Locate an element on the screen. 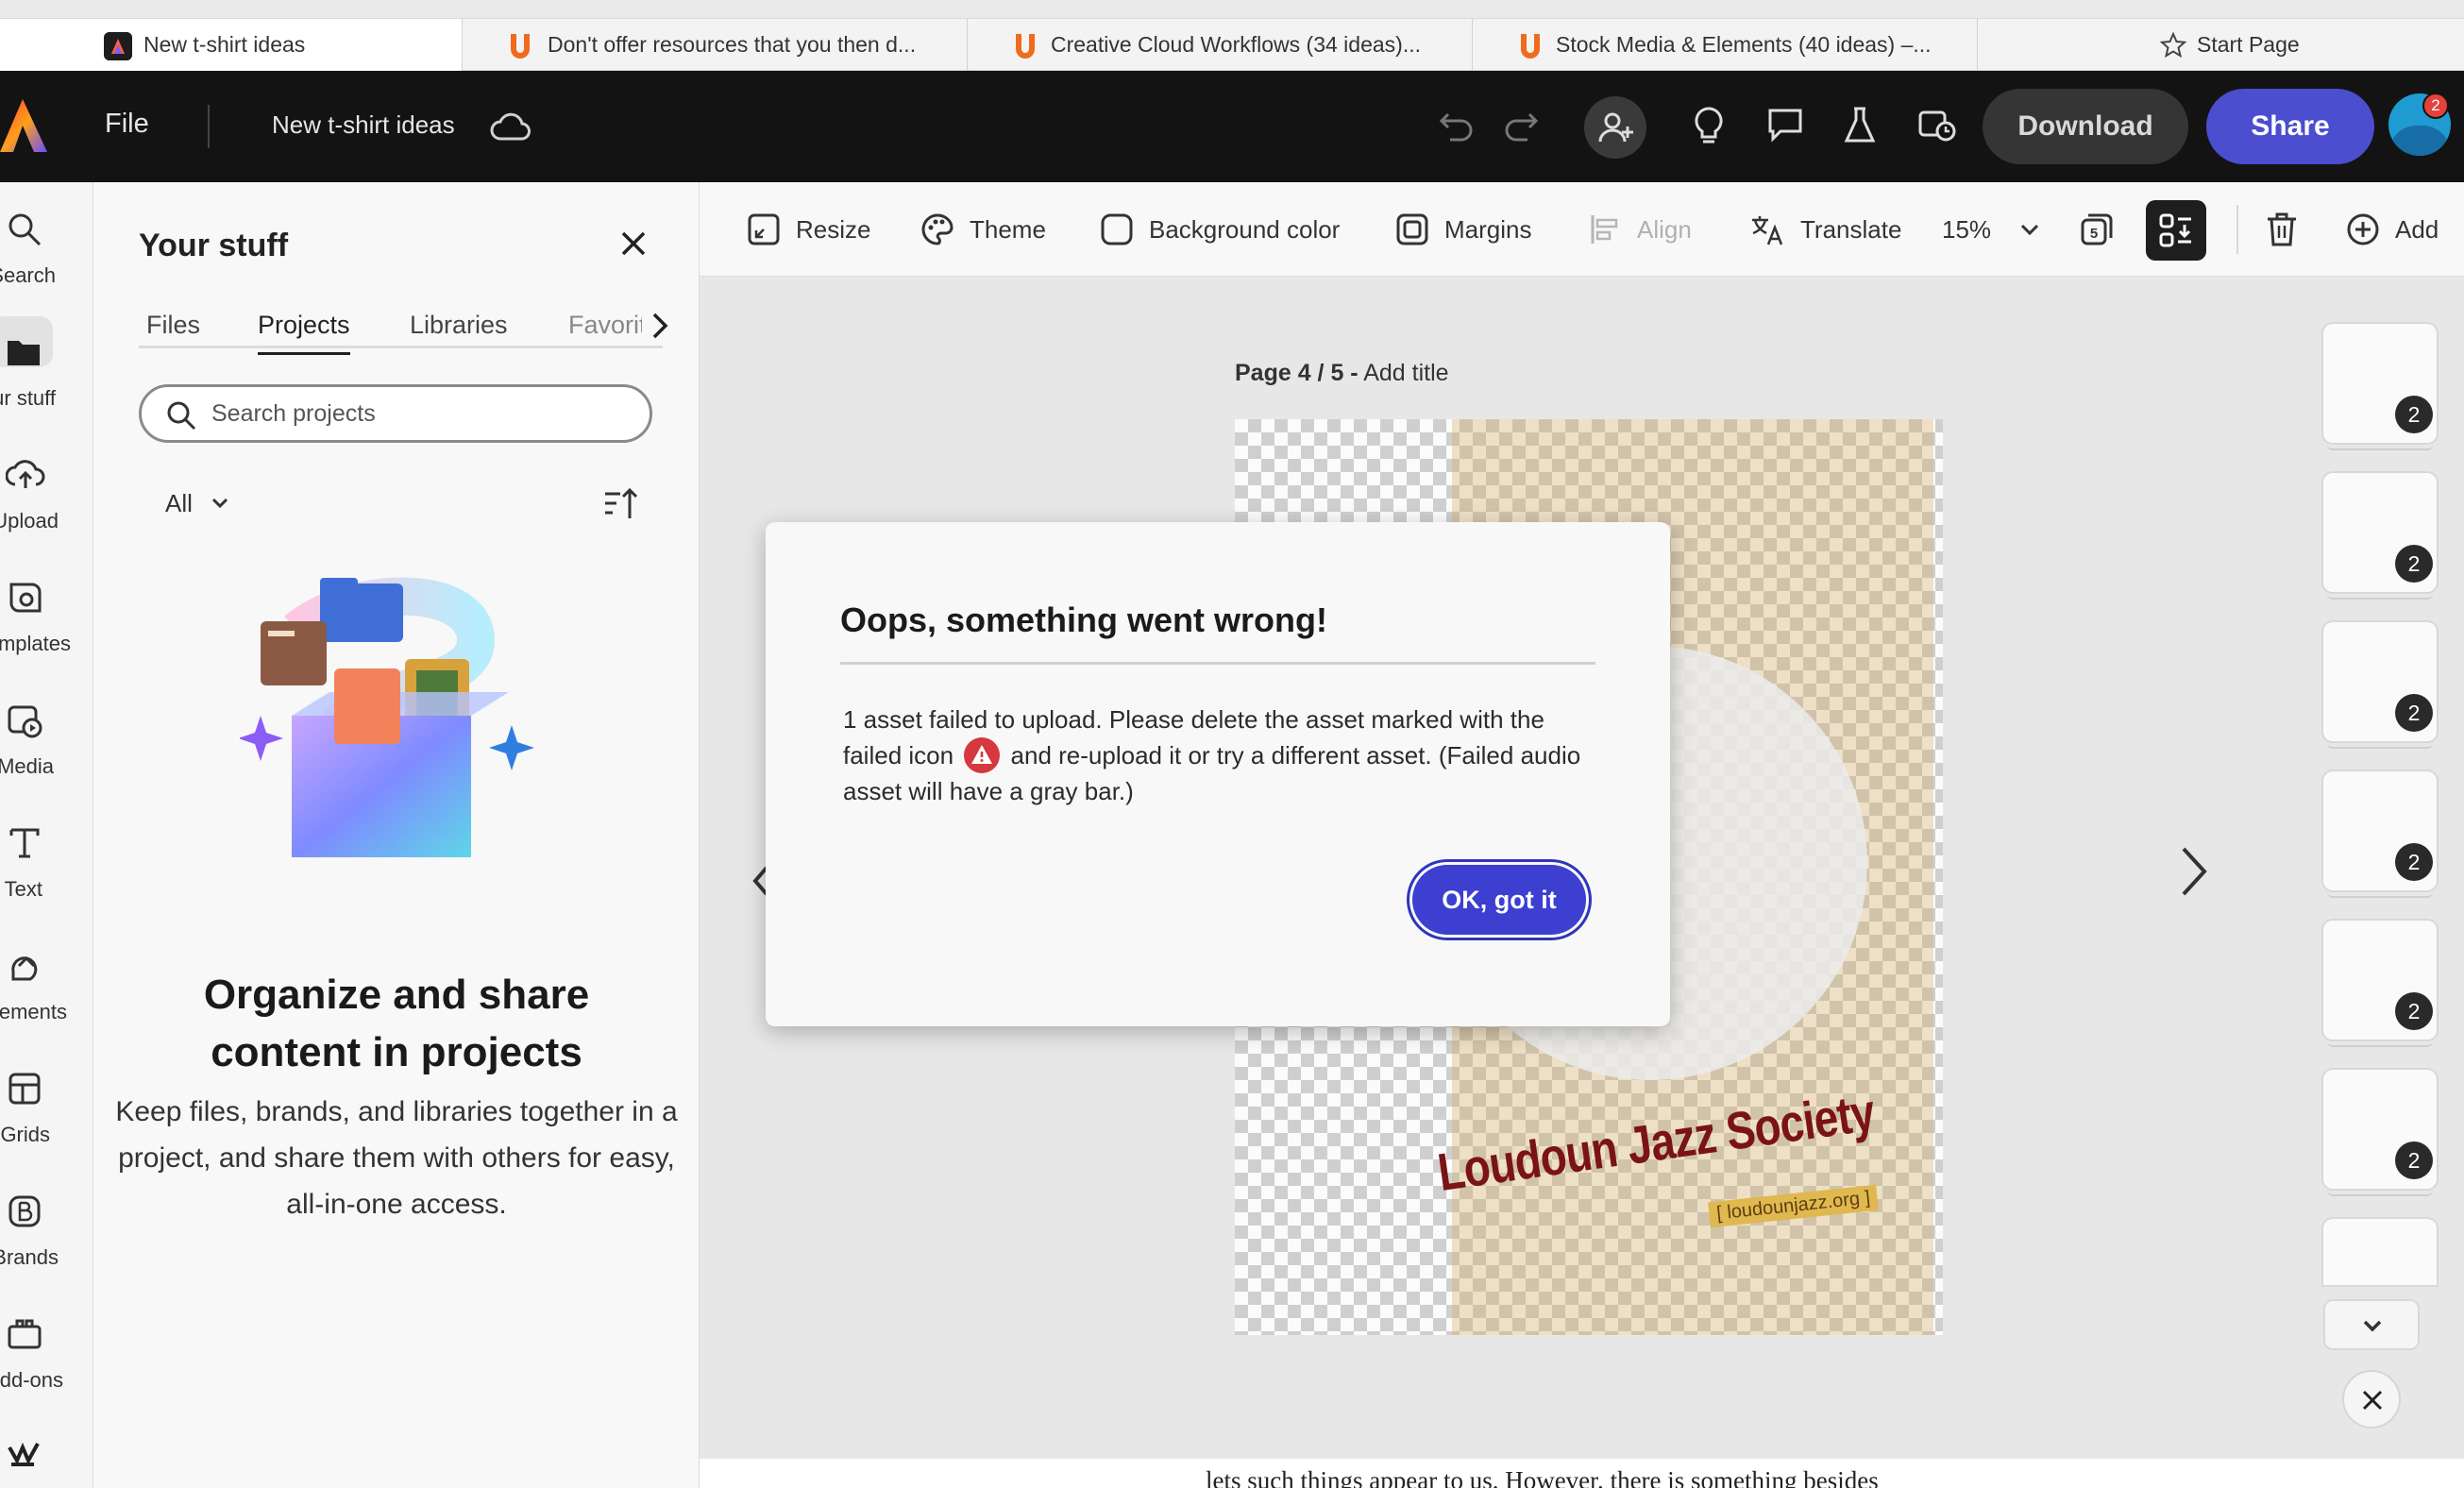  rail-item-elements: Elements is located at coordinates (46, 999).